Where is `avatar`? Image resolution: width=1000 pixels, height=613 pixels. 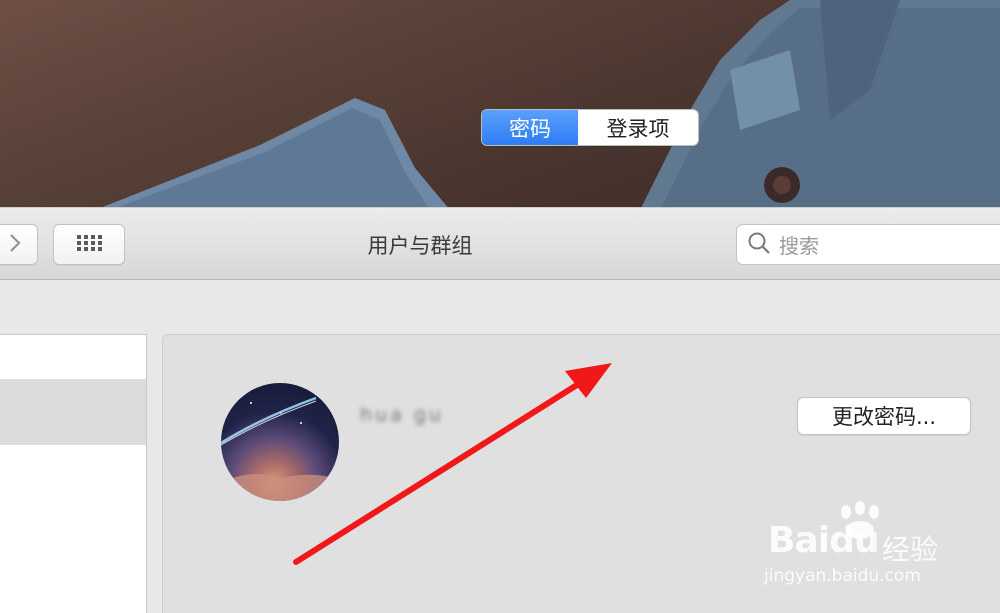
avatar is located at coordinates (280, 442).